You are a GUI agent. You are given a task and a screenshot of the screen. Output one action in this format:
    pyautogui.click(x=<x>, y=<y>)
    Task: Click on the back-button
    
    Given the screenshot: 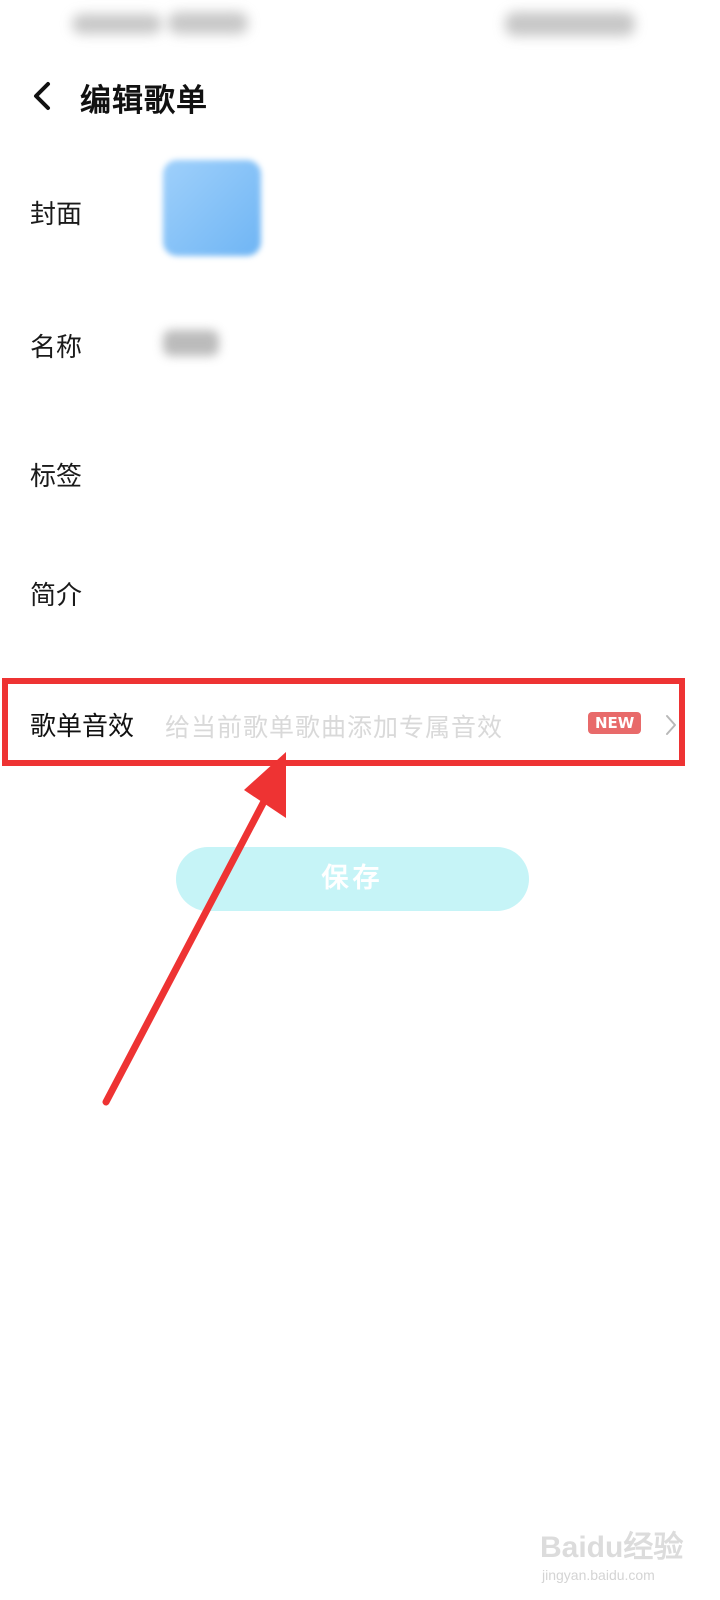 What is the action you would take?
    pyautogui.click(x=44, y=96)
    